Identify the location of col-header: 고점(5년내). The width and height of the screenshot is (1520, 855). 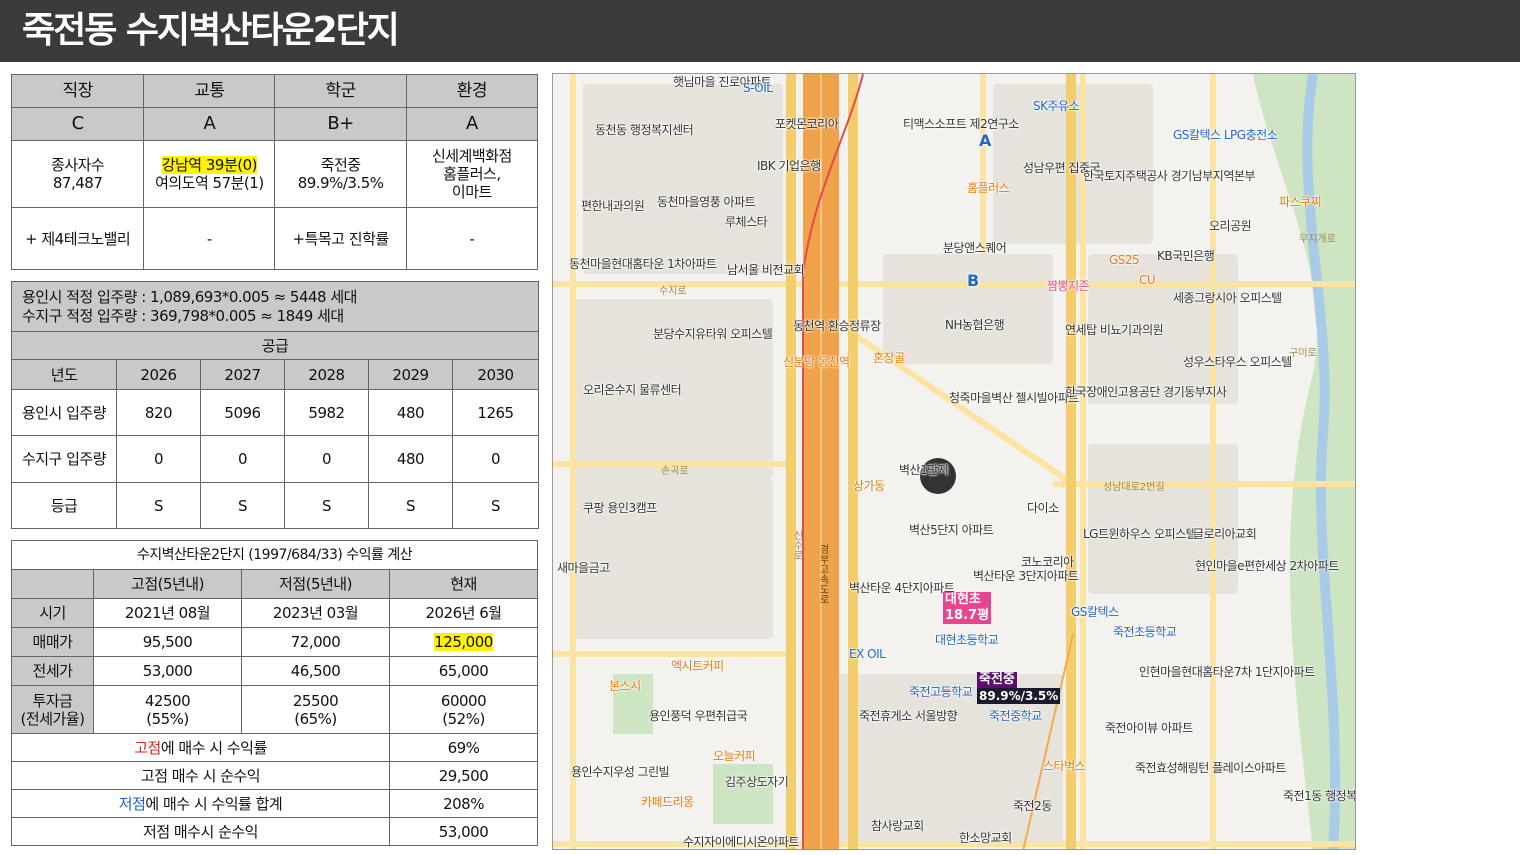
(167, 584).